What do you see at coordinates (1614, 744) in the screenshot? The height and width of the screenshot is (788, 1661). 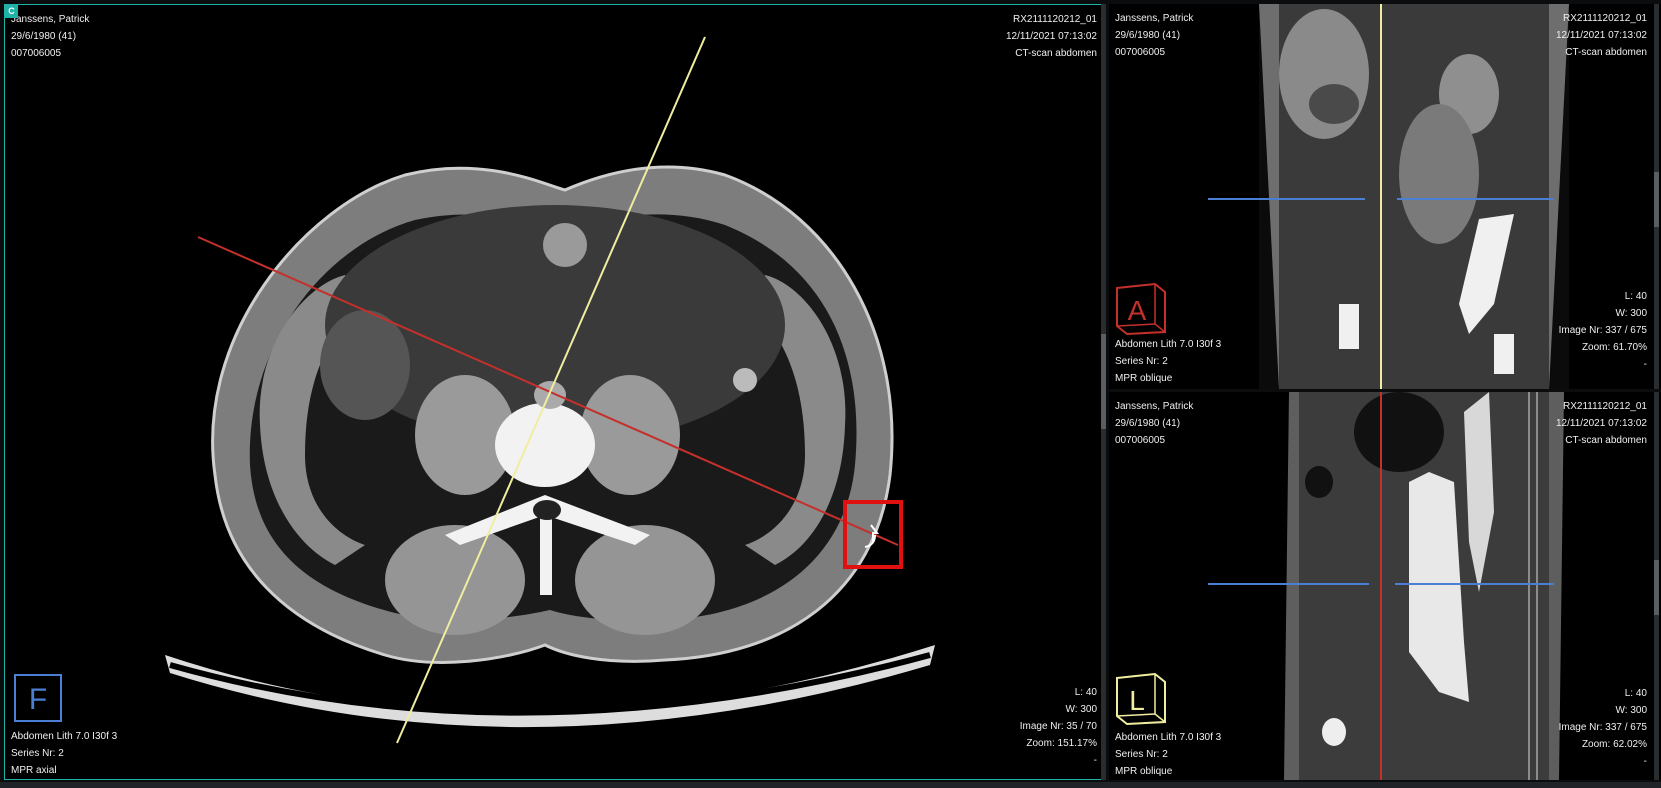 I see `zoom-level: Zoom: 62.02%` at bounding box center [1614, 744].